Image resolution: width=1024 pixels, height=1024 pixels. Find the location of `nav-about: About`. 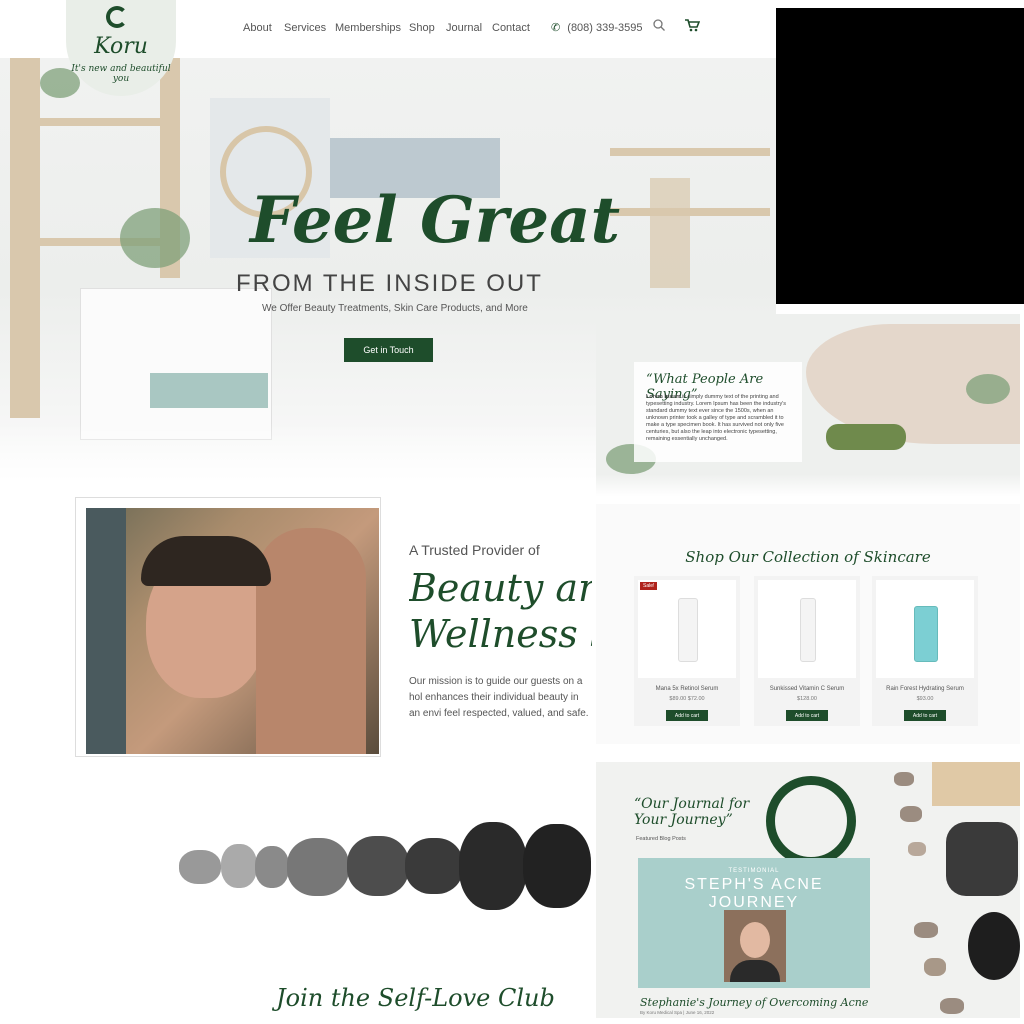

nav-about: About is located at coordinates (257, 28).